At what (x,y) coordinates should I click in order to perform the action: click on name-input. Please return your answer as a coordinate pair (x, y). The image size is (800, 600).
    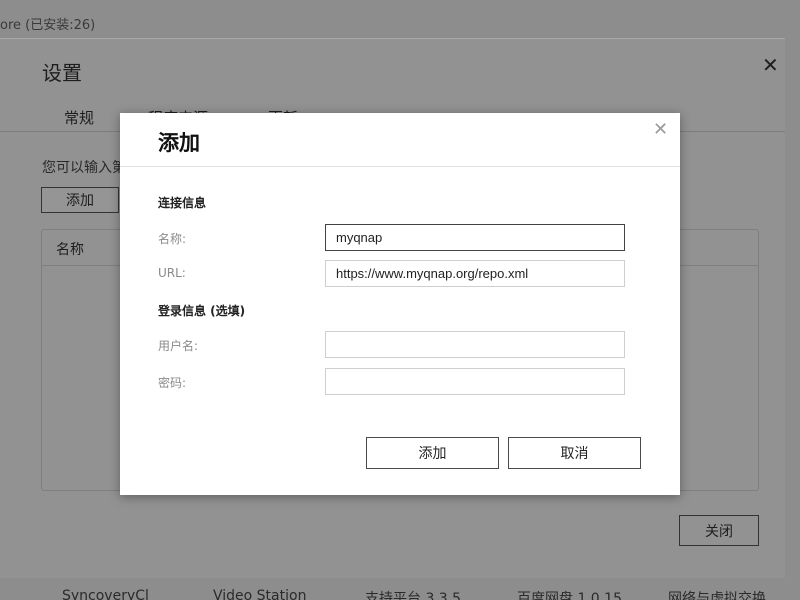
    Looking at the image, I should click on (475, 237).